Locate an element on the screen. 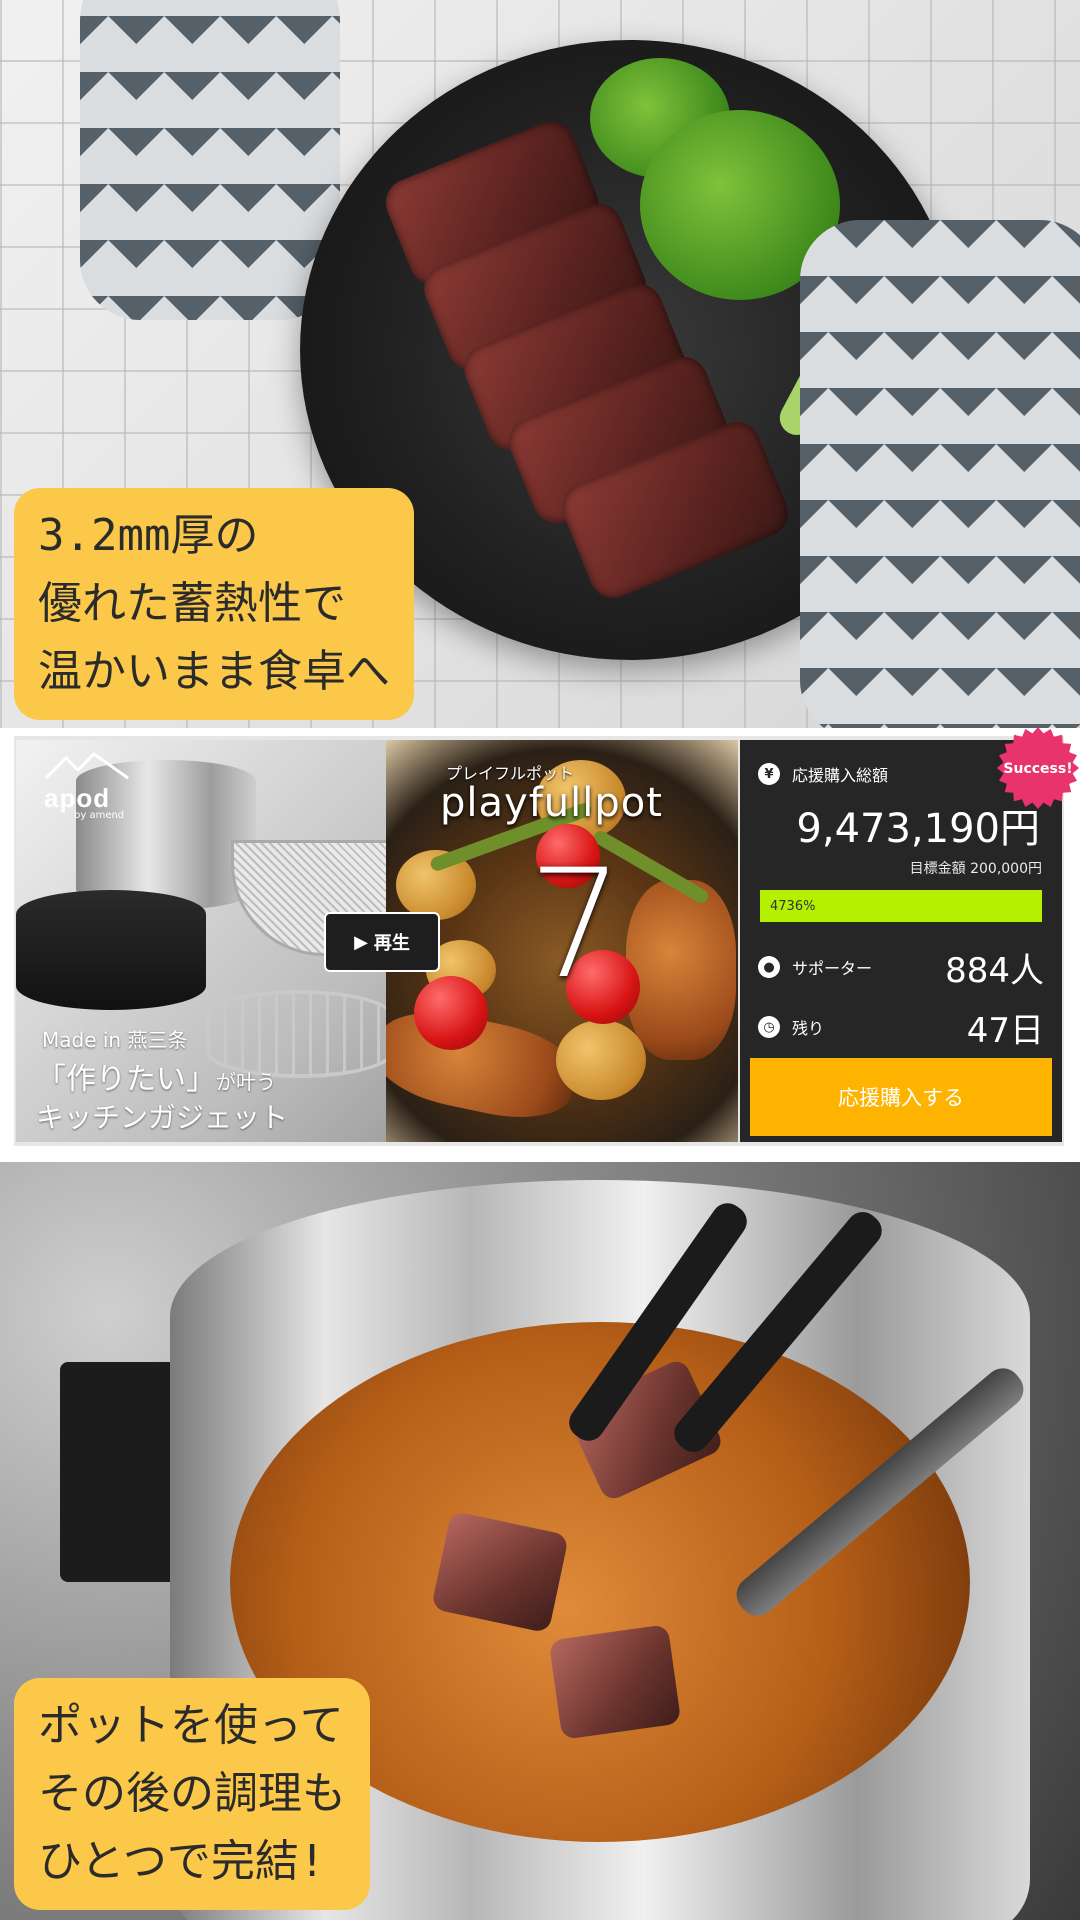 The width and height of the screenshot is (1080, 1920). remaining-row: ◷ 残り 47日 is located at coordinates (901, 1027).